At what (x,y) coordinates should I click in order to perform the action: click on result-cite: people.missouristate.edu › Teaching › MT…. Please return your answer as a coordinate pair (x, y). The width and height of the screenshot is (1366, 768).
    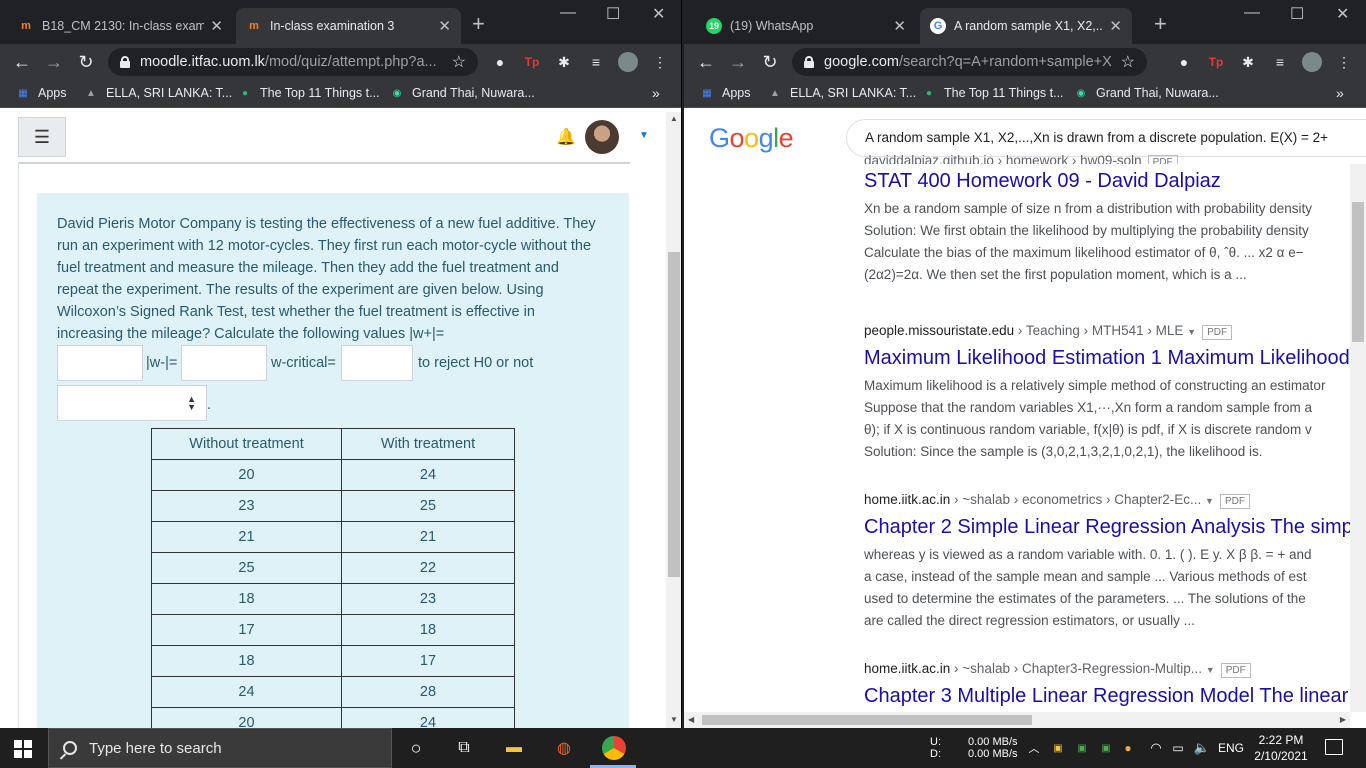
    Looking at the image, I should click on (1114, 331).